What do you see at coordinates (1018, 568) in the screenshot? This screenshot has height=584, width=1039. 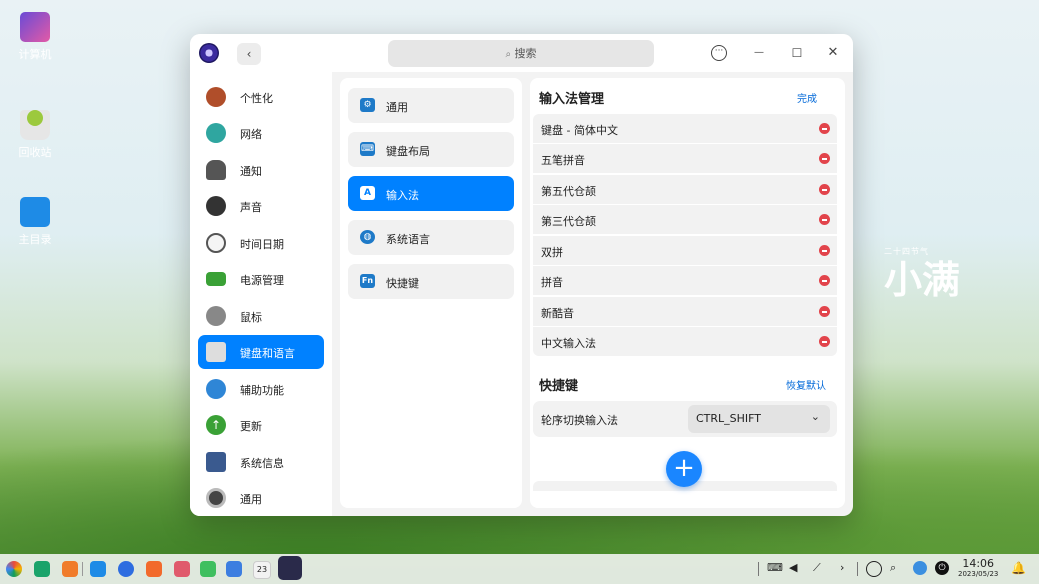 I see `bell-icon: 🔔` at bounding box center [1018, 568].